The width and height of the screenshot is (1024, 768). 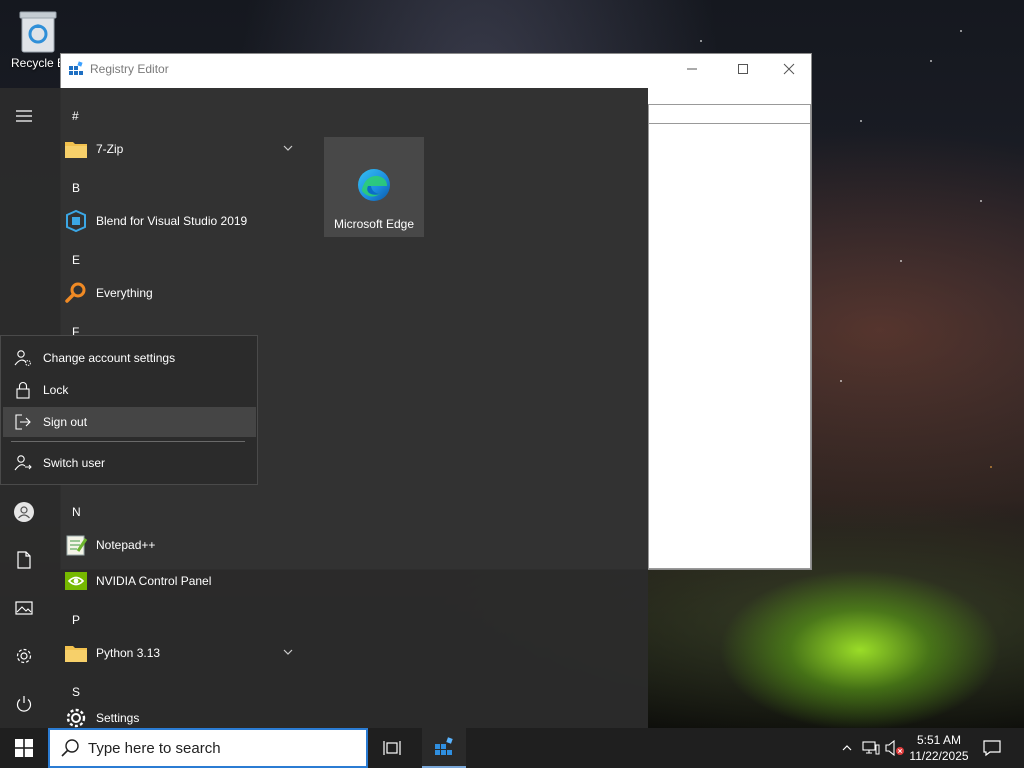 I want to click on chevron-up-icon, so click(x=847, y=748).